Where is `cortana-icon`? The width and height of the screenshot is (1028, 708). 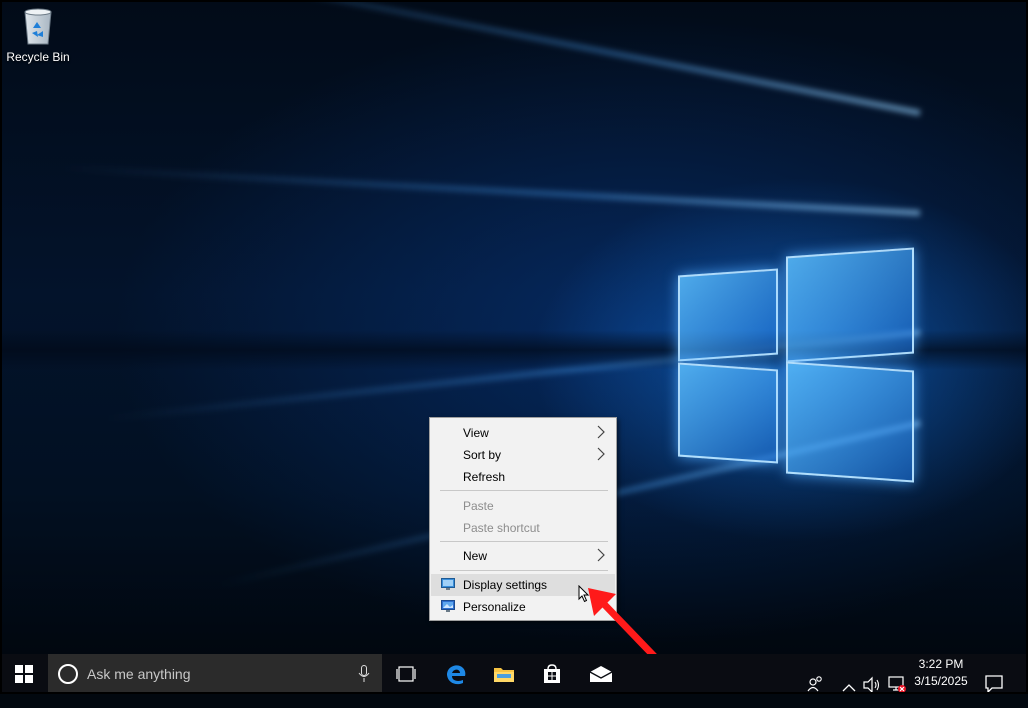 cortana-icon is located at coordinates (68, 674).